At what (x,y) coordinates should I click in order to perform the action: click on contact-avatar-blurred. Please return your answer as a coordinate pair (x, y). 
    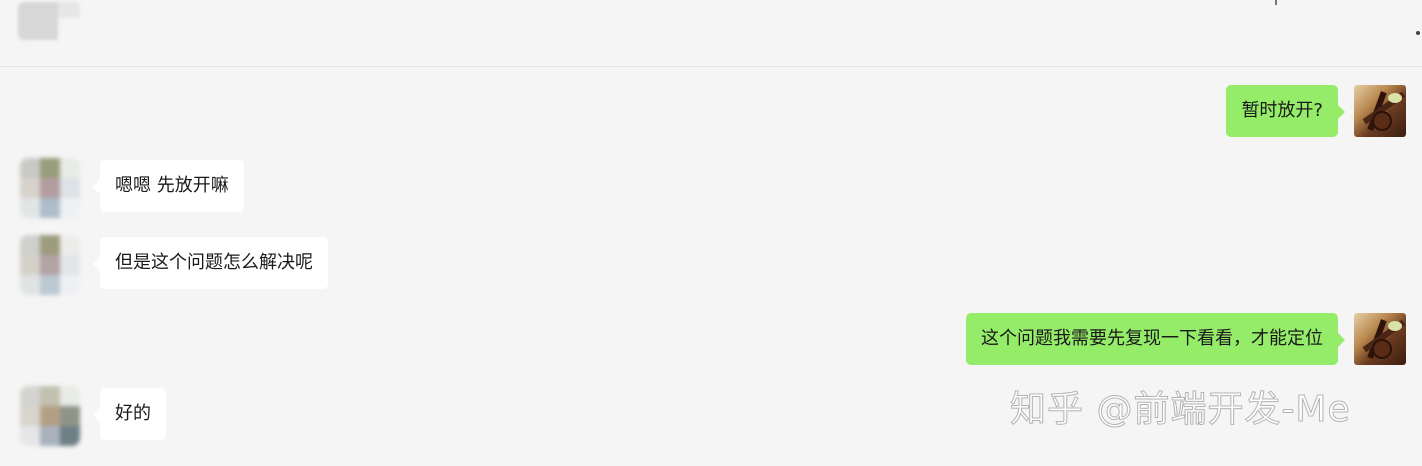
    Looking at the image, I should click on (49, 21).